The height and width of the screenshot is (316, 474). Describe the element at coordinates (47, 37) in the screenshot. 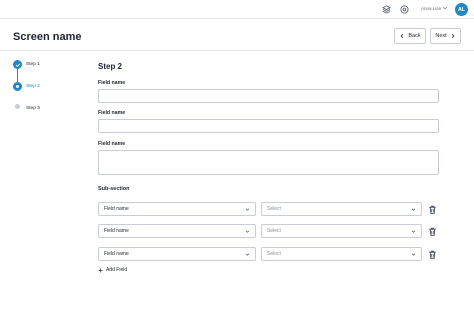

I see `page-title: Screen name` at that location.